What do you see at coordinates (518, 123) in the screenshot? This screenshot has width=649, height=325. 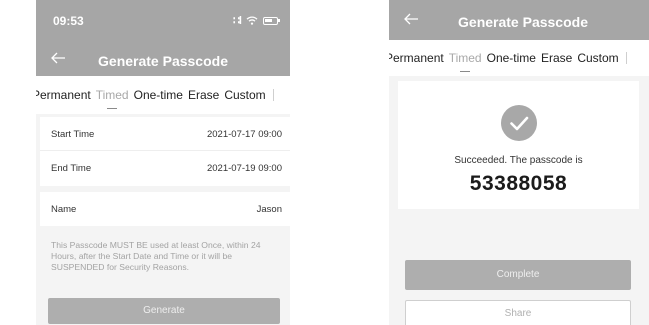 I see `check-circle-icon` at bounding box center [518, 123].